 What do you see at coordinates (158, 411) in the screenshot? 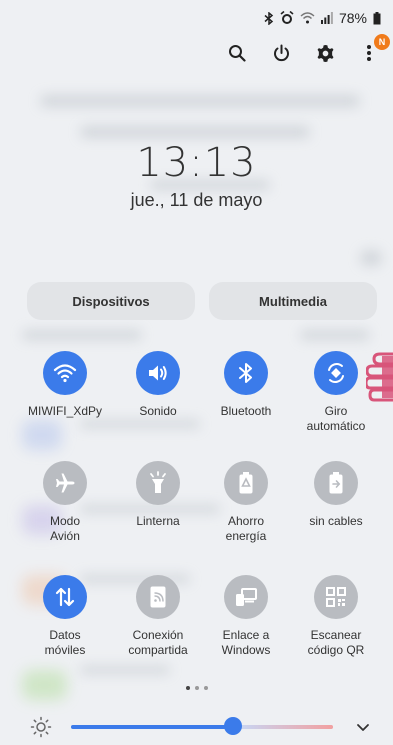
I see `tile-label: Sonido` at bounding box center [158, 411].